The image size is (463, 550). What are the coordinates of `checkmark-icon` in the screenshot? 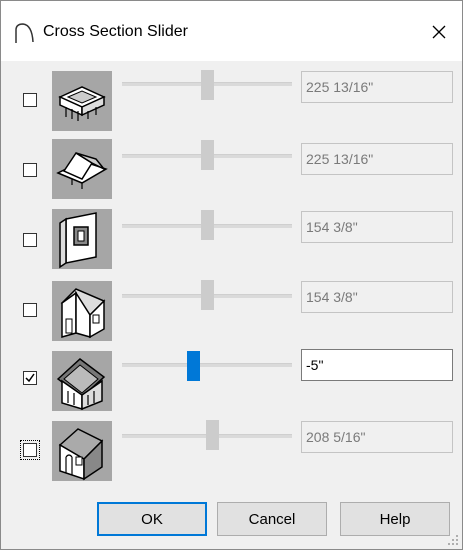 It's located at (30, 378).